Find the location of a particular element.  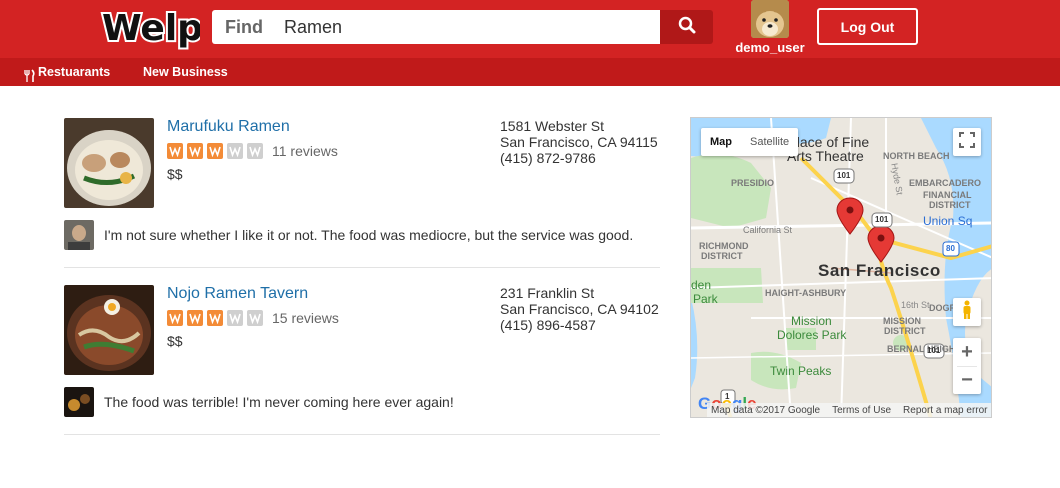

restaurant-name-link: Marufuku Ramen is located at coordinates (228, 127).